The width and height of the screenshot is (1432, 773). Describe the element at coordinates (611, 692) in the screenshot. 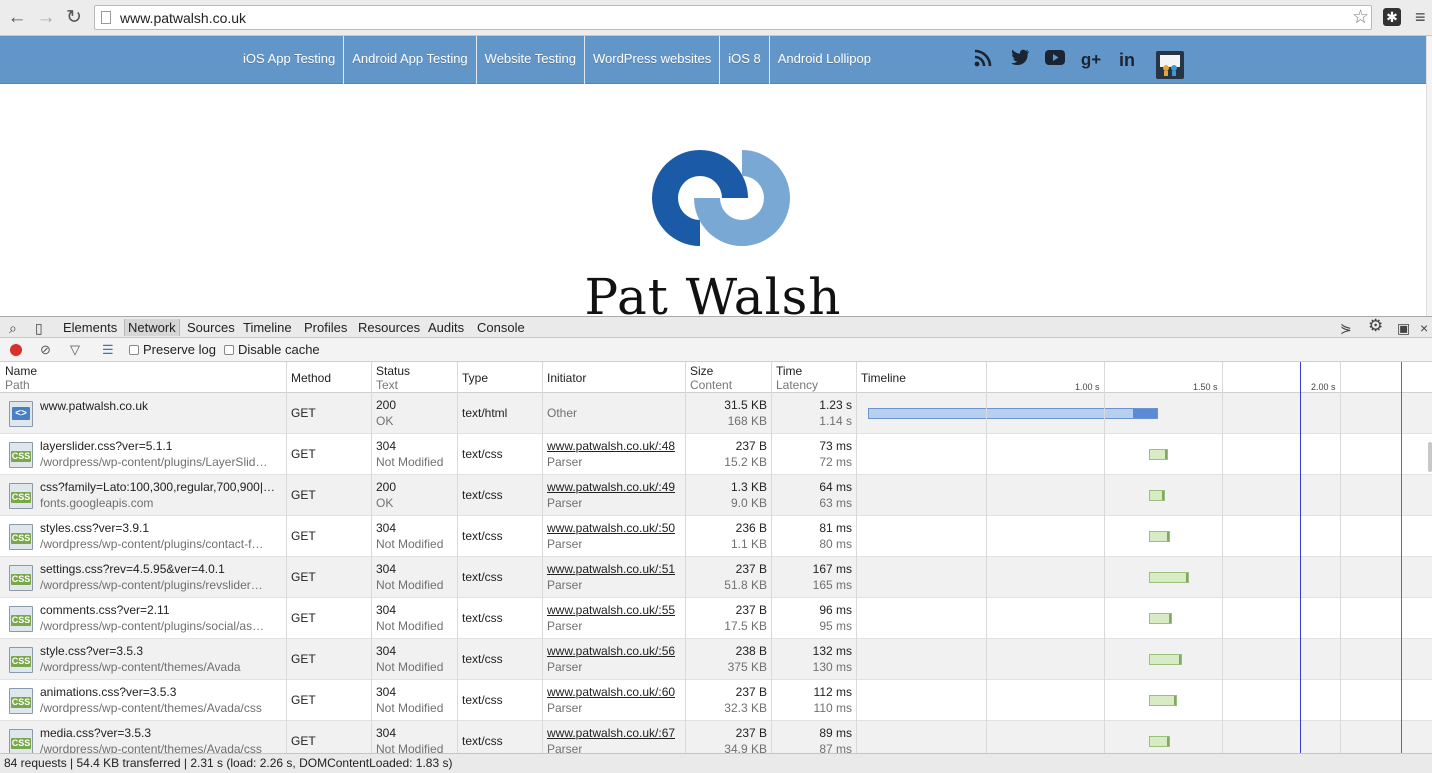

I see `initiator-link: www.patwalsh.co.uk/:60` at that location.